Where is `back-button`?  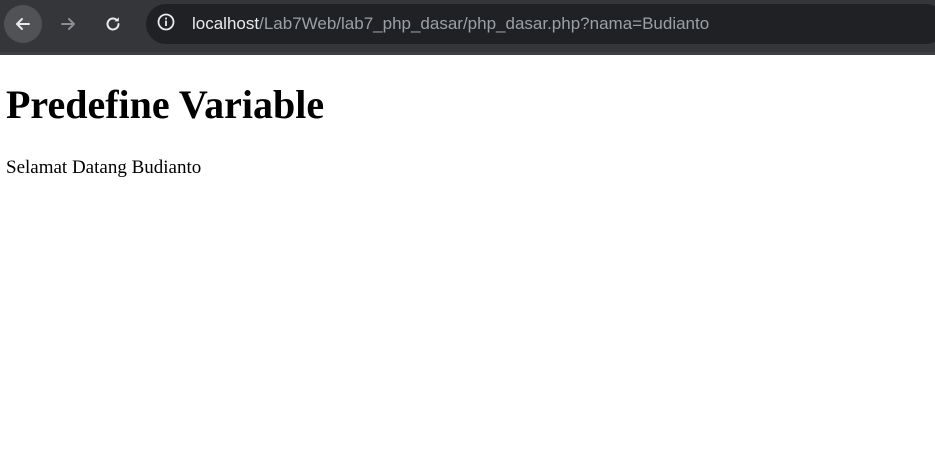
back-button is located at coordinates (23, 24).